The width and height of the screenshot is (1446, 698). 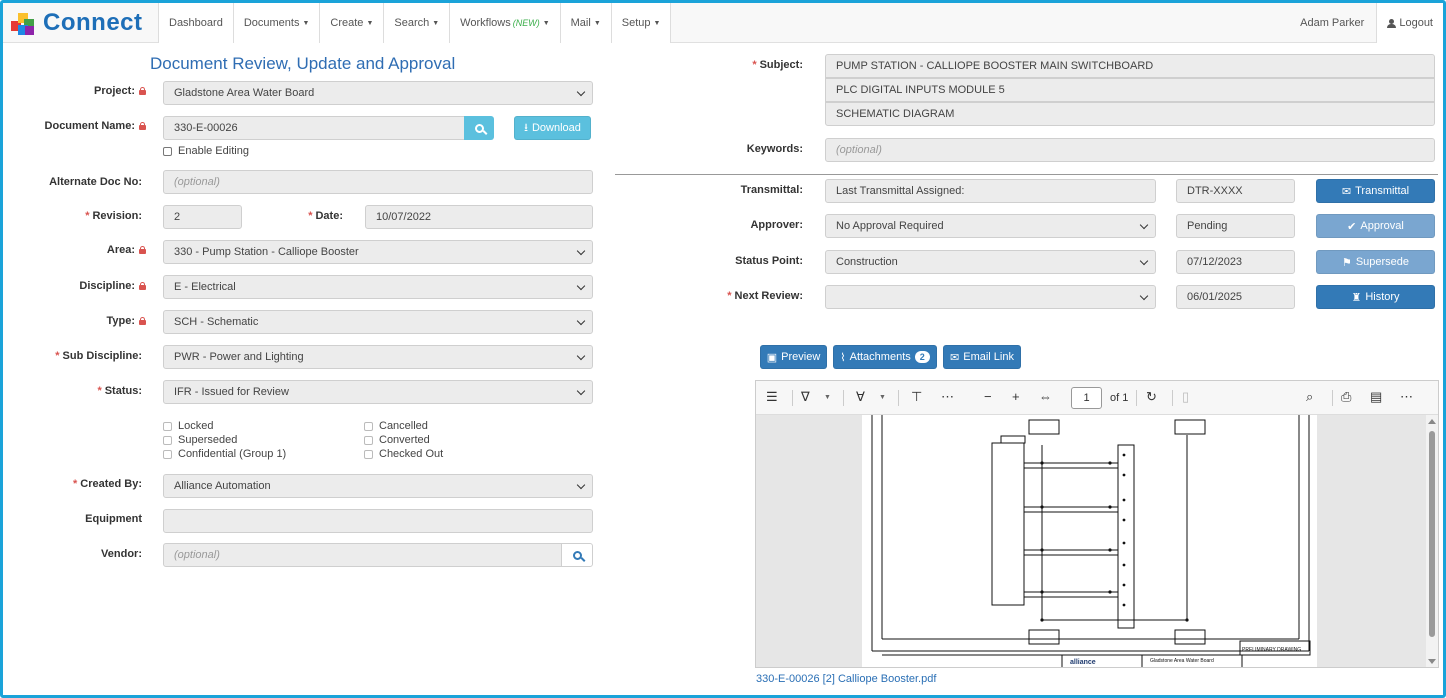 I want to click on scroll-down-icon, so click(x=1432, y=661).